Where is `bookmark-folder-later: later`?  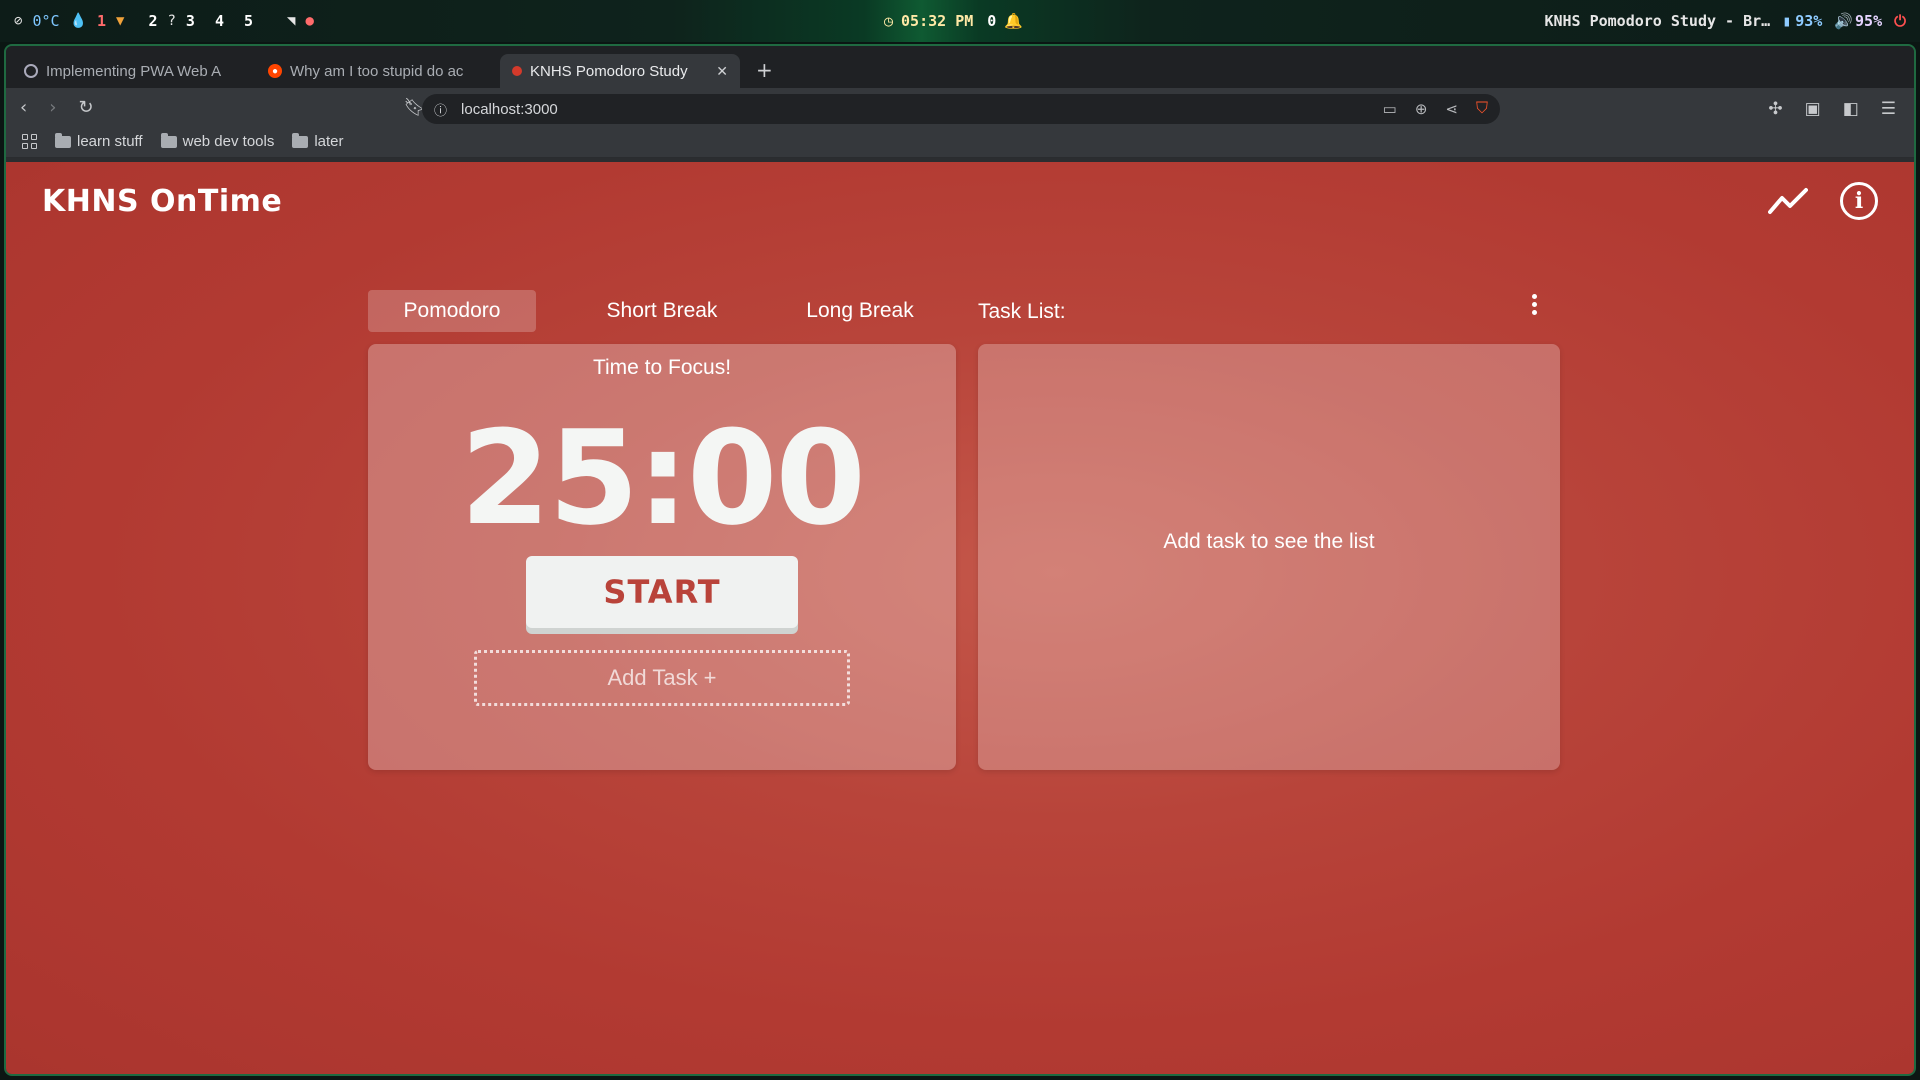
bookmark-folder-later: later is located at coordinates (318, 141).